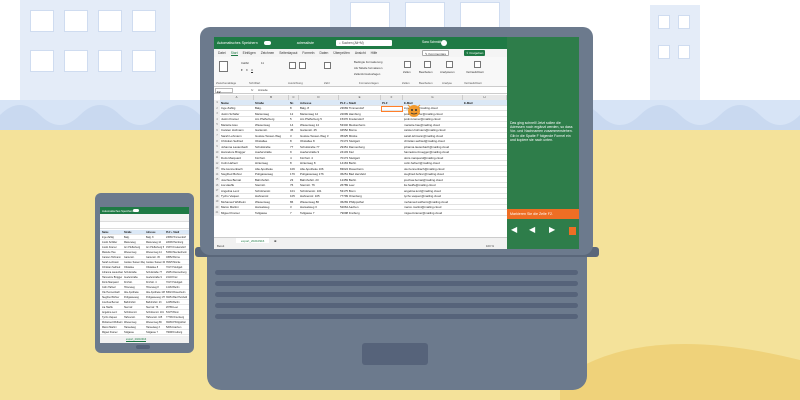 The height and width of the screenshot is (400, 800). I want to click on phone-table-cell: Schulstraße, so click(134, 272).